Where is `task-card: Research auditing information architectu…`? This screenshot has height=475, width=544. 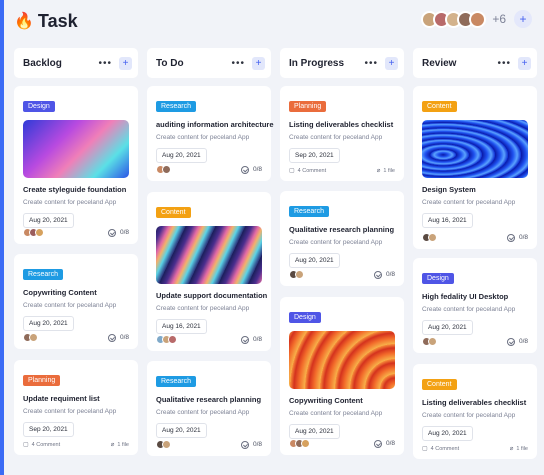
task-card: Research auditing information architectu… is located at coordinates (210, 133).